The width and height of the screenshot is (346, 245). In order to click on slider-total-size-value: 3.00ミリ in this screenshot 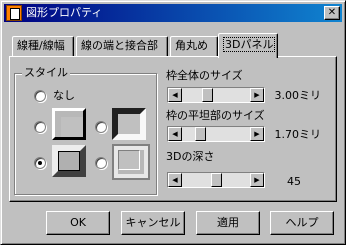, I will do `click(298, 95)`.